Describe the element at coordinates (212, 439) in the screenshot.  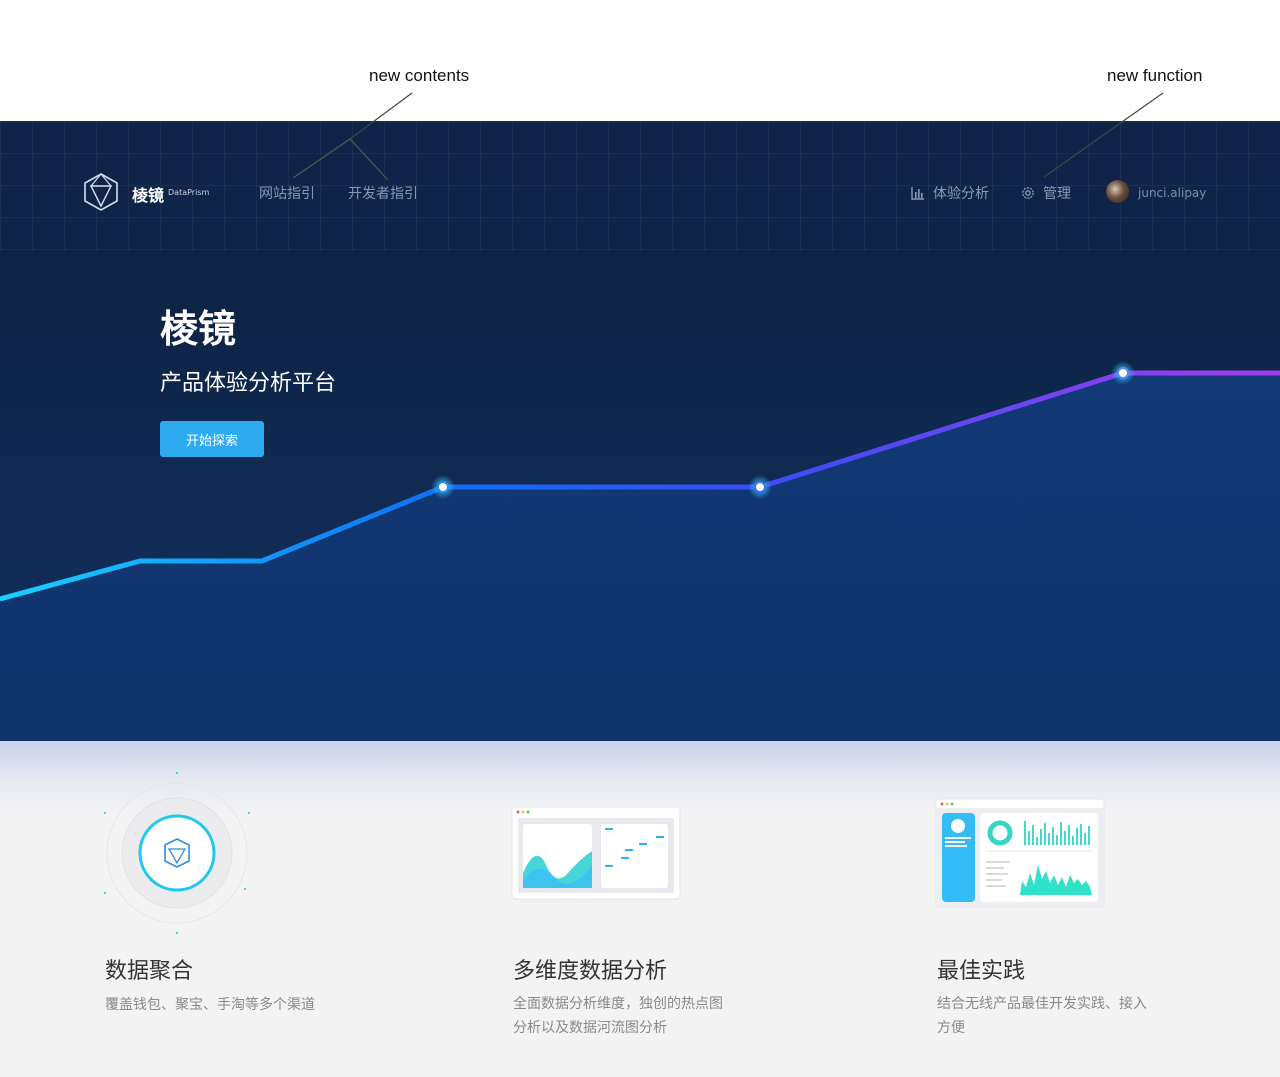
I see `start-explore-button: 开始探索` at that location.